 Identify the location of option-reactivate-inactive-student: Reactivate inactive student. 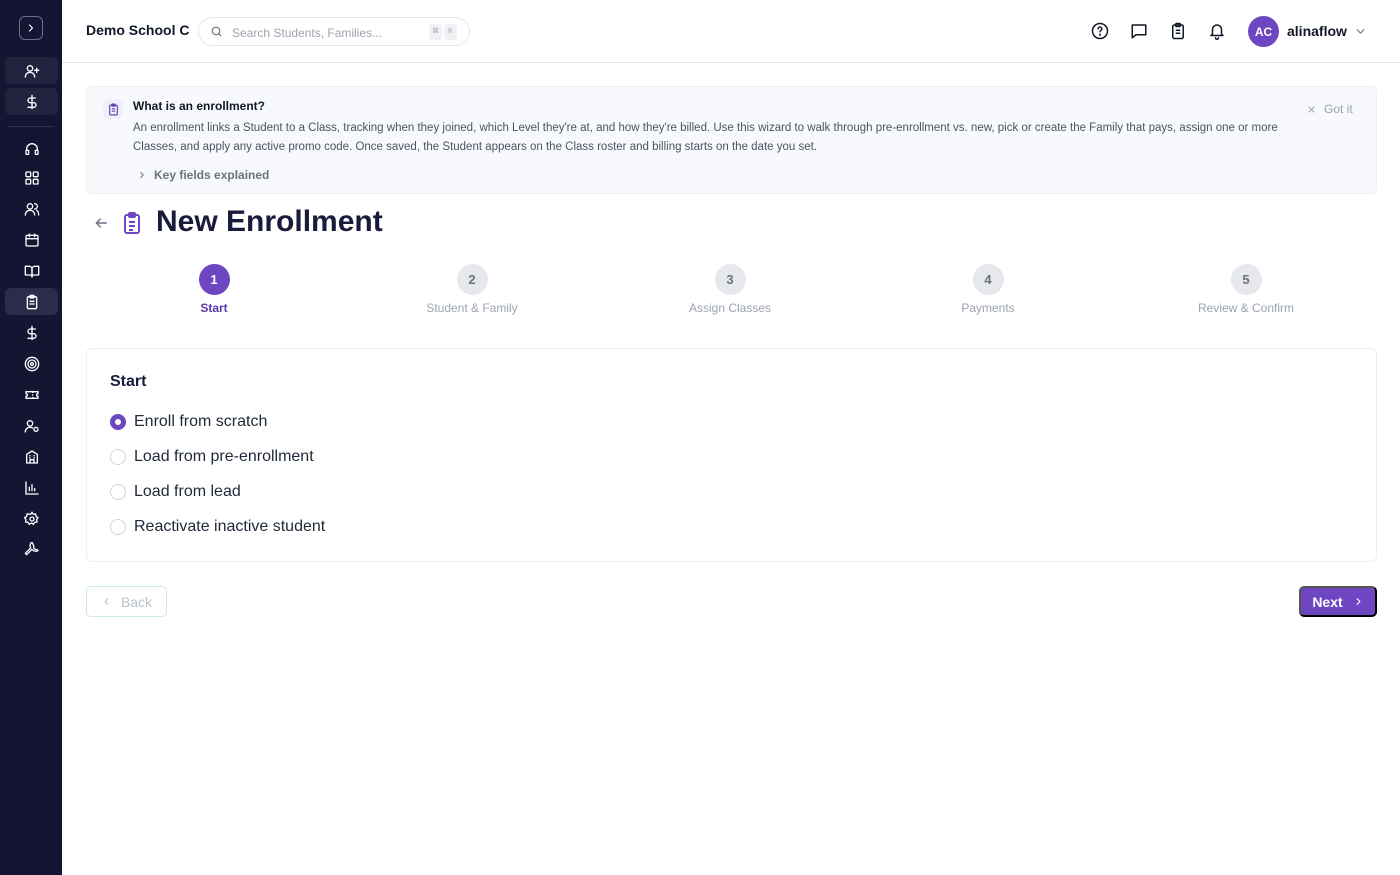
(217, 527).